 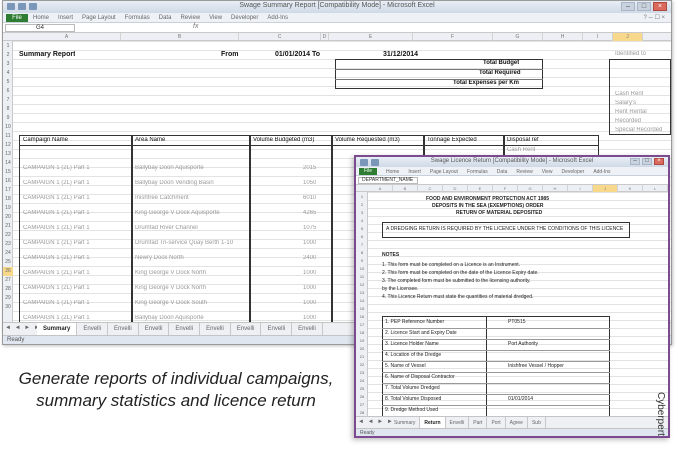 I want to click on maximize-icon: □, so click(x=644, y=6).